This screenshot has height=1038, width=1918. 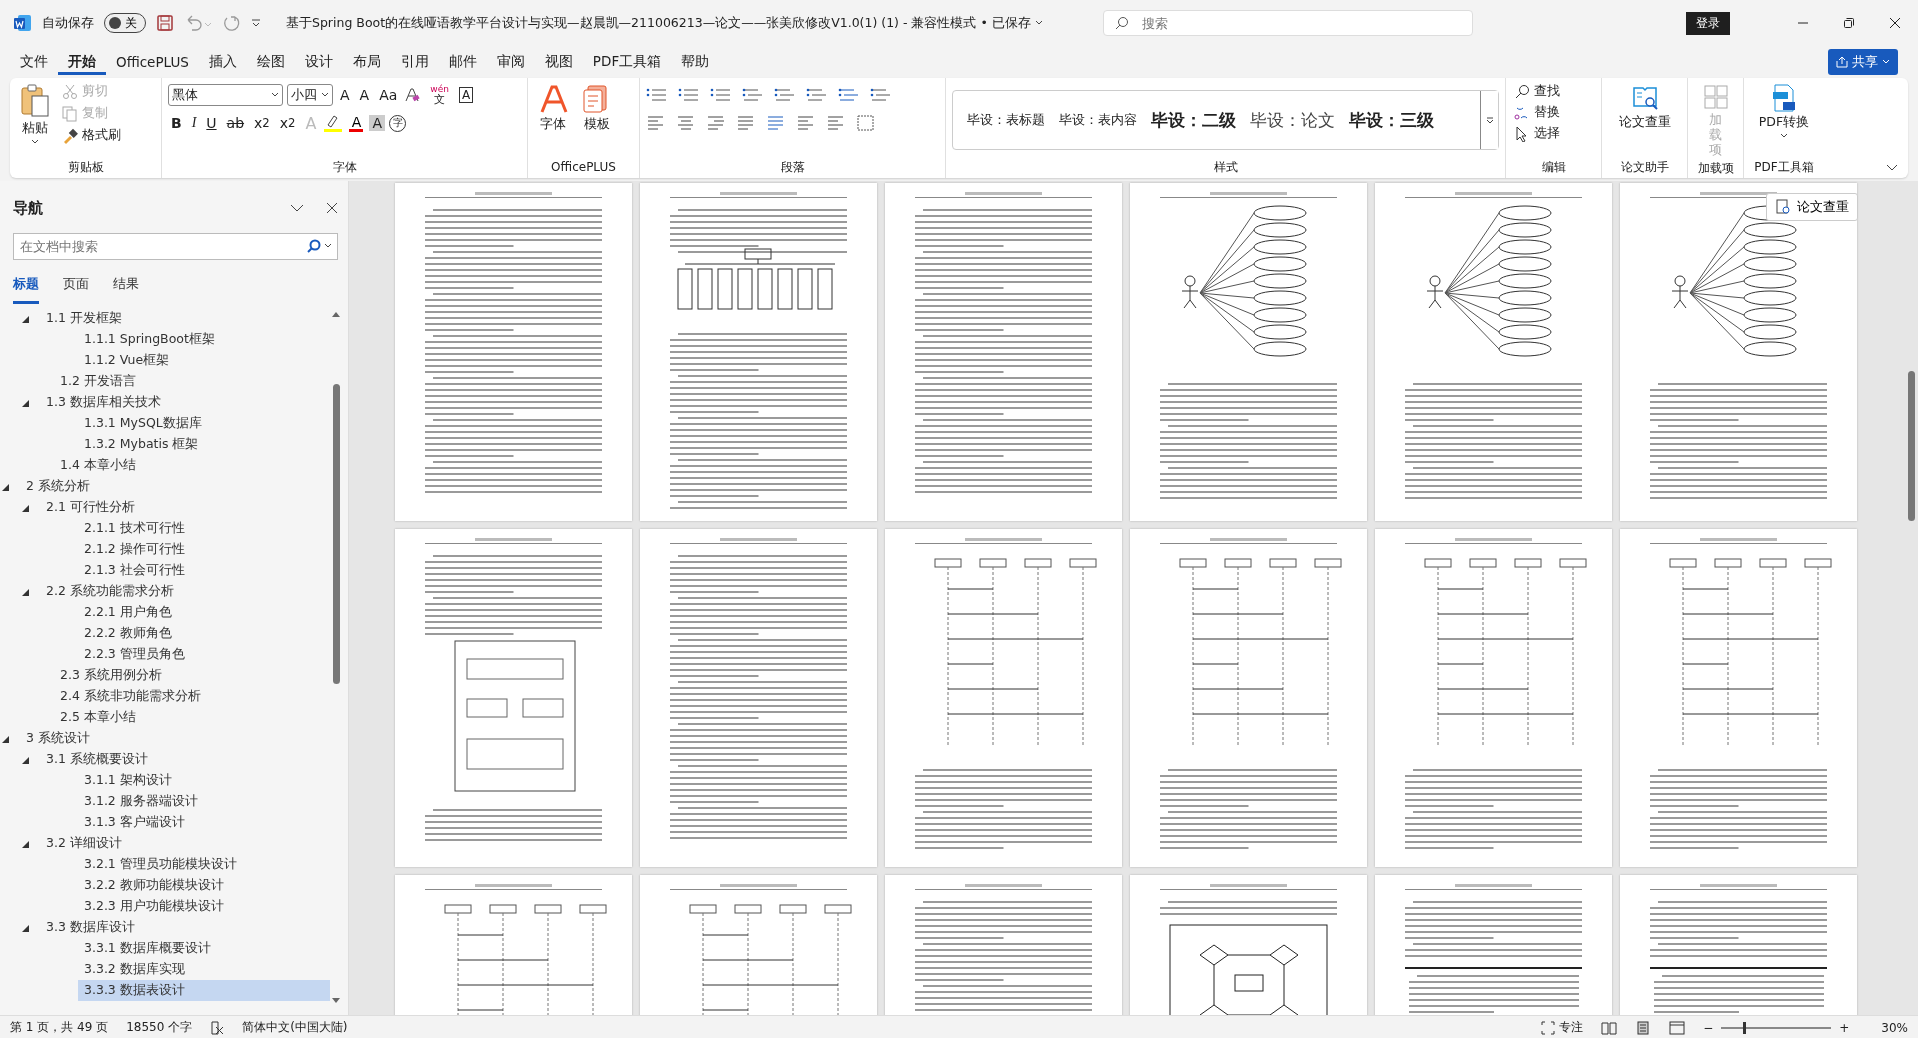 What do you see at coordinates (235, 123) in the screenshot?
I see `strikethrough-button: ab` at bounding box center [235, 123].